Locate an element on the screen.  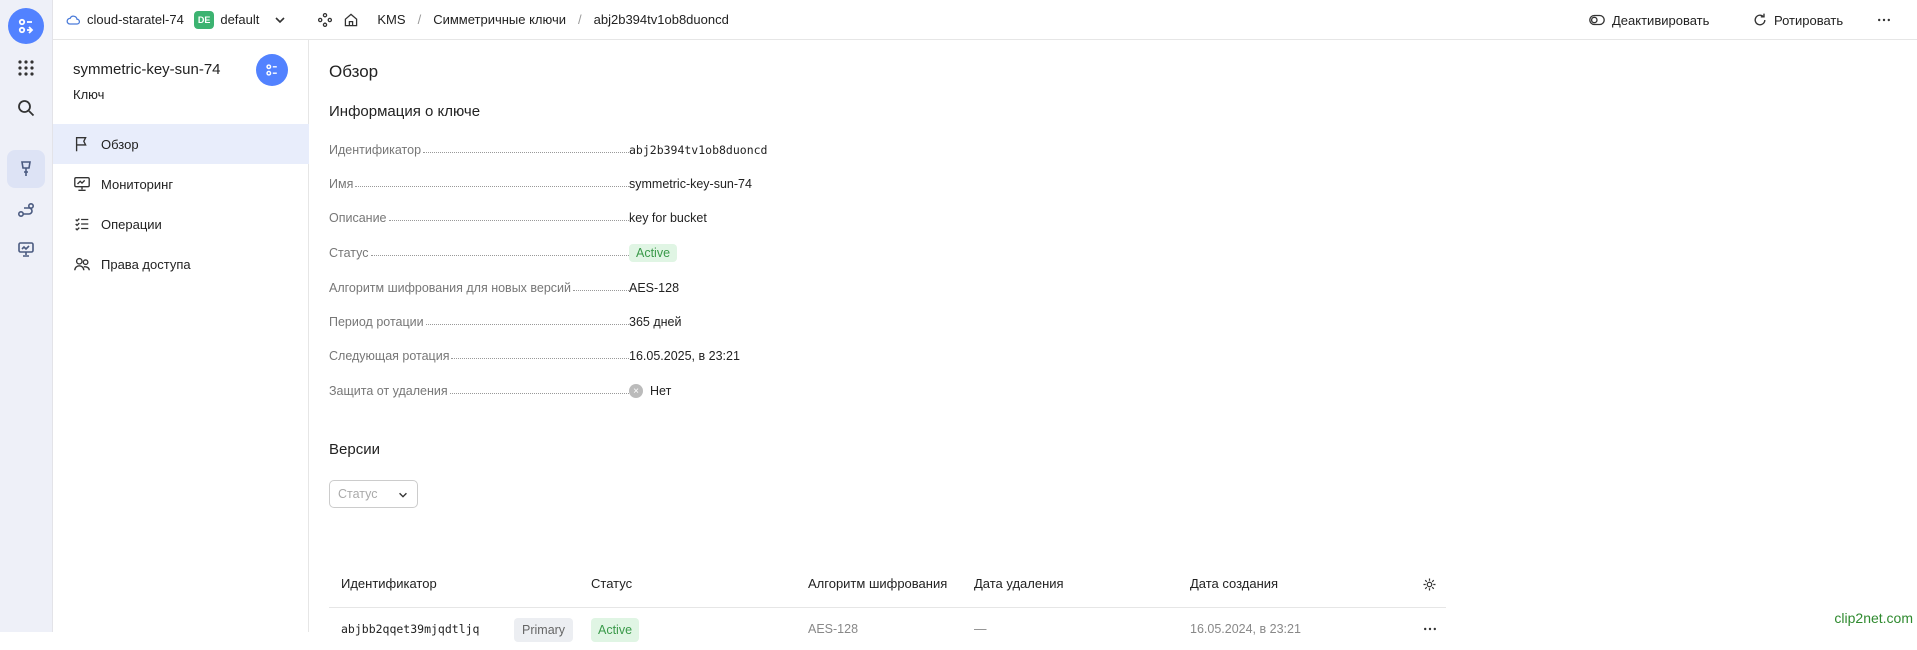
version-deleted: — is located at coordinates (980, 629).